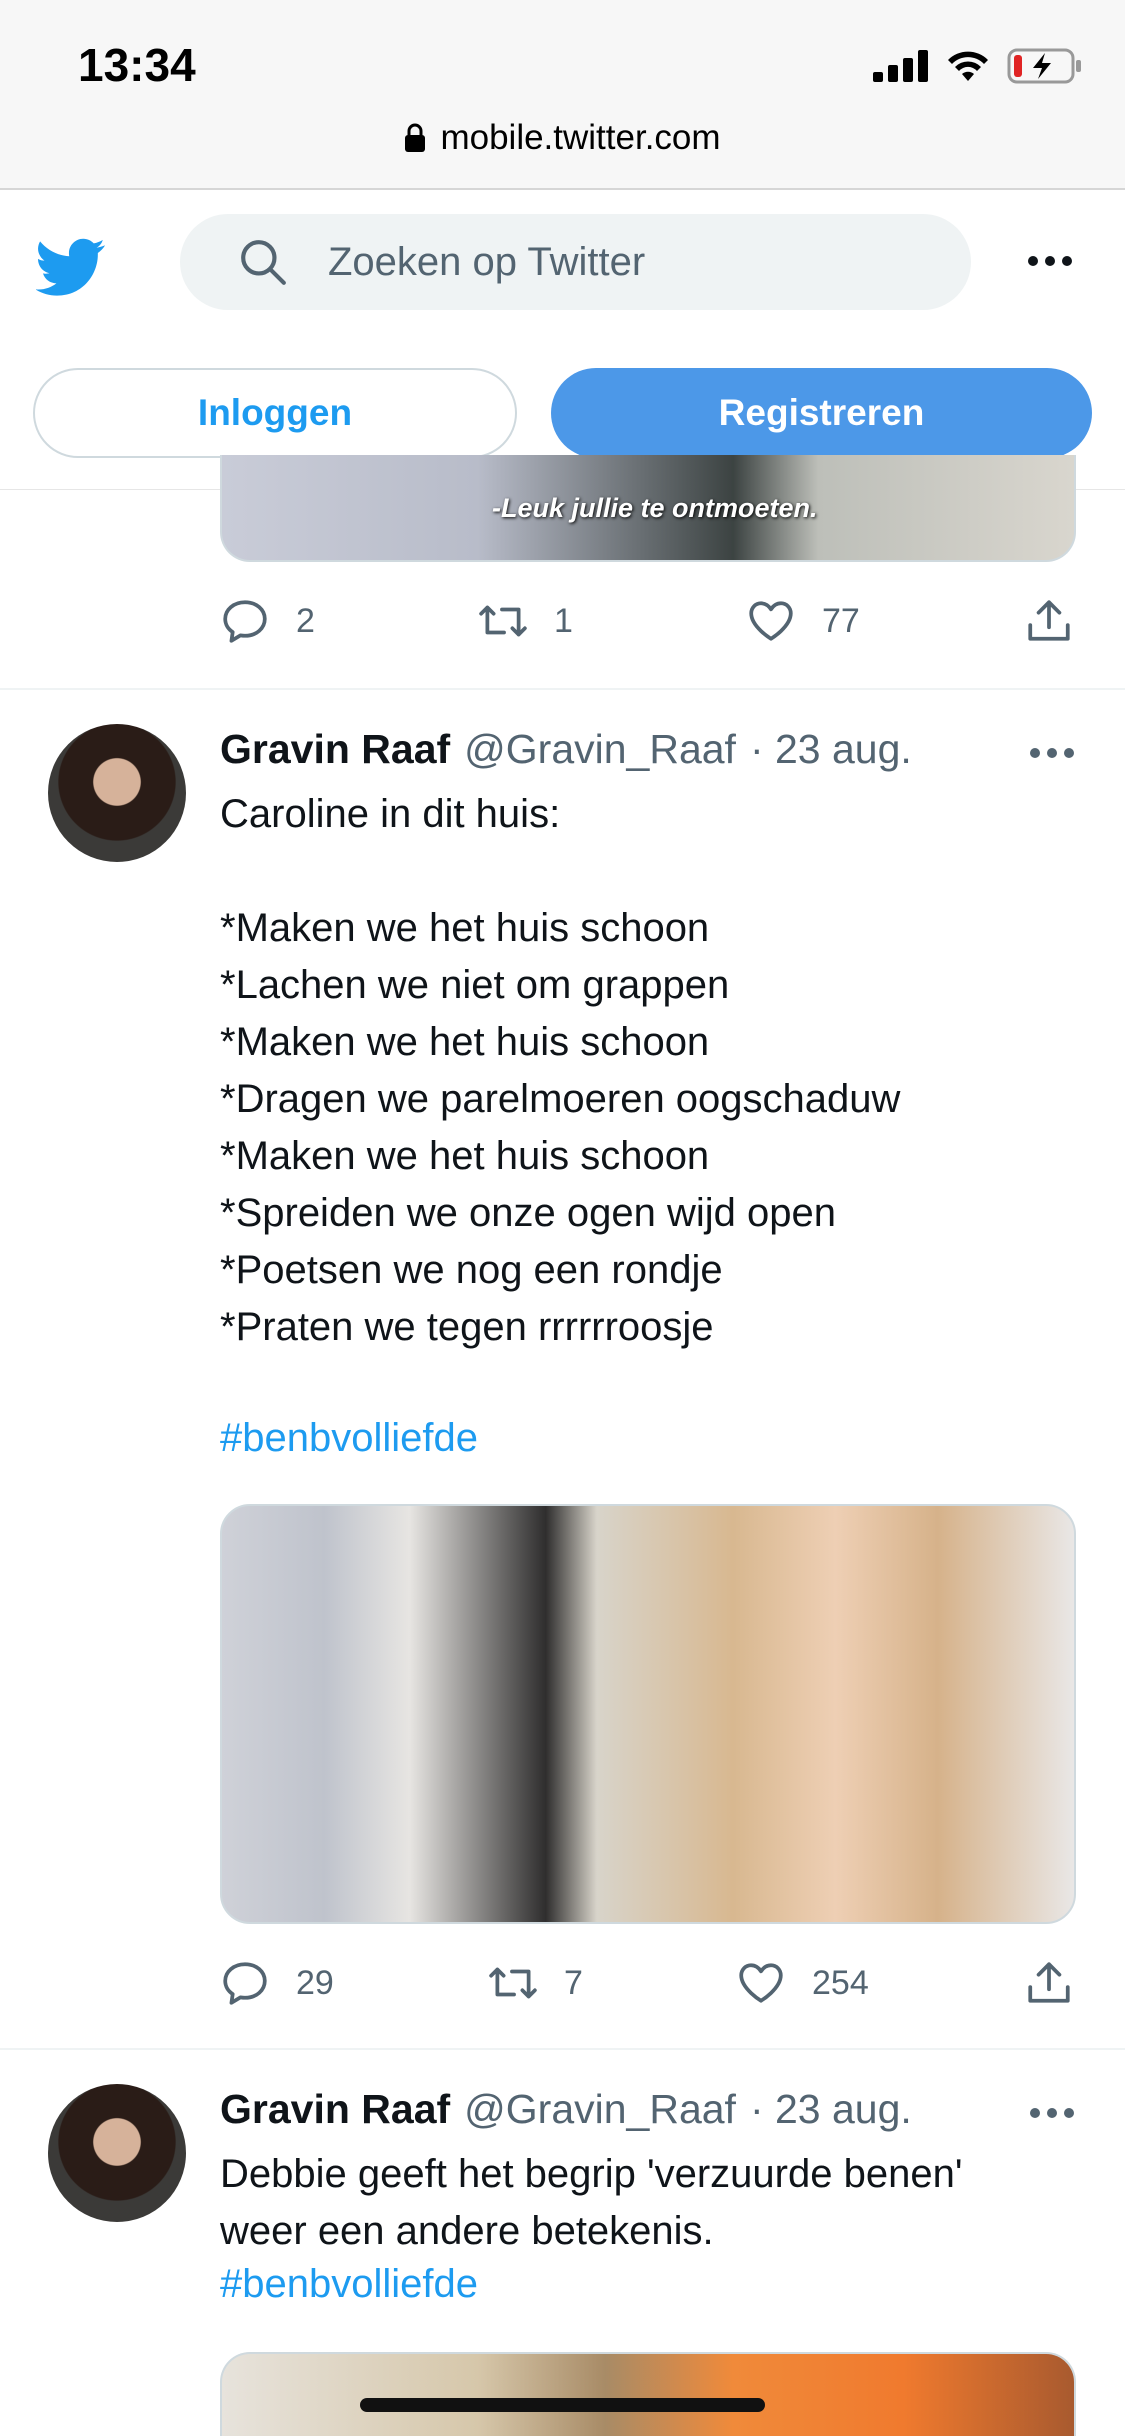 This screenshot has width=1125, height=2436. What do you see at coordinates (580, 137) in the screenshot?
I see `url-text: mobile.twitter.com` at bounding box center [580, 137].